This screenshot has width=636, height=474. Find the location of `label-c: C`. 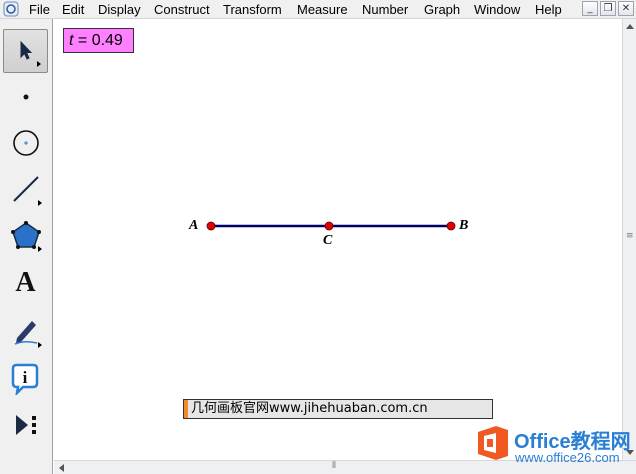

label-c: C is located at coordinates (327, 241).